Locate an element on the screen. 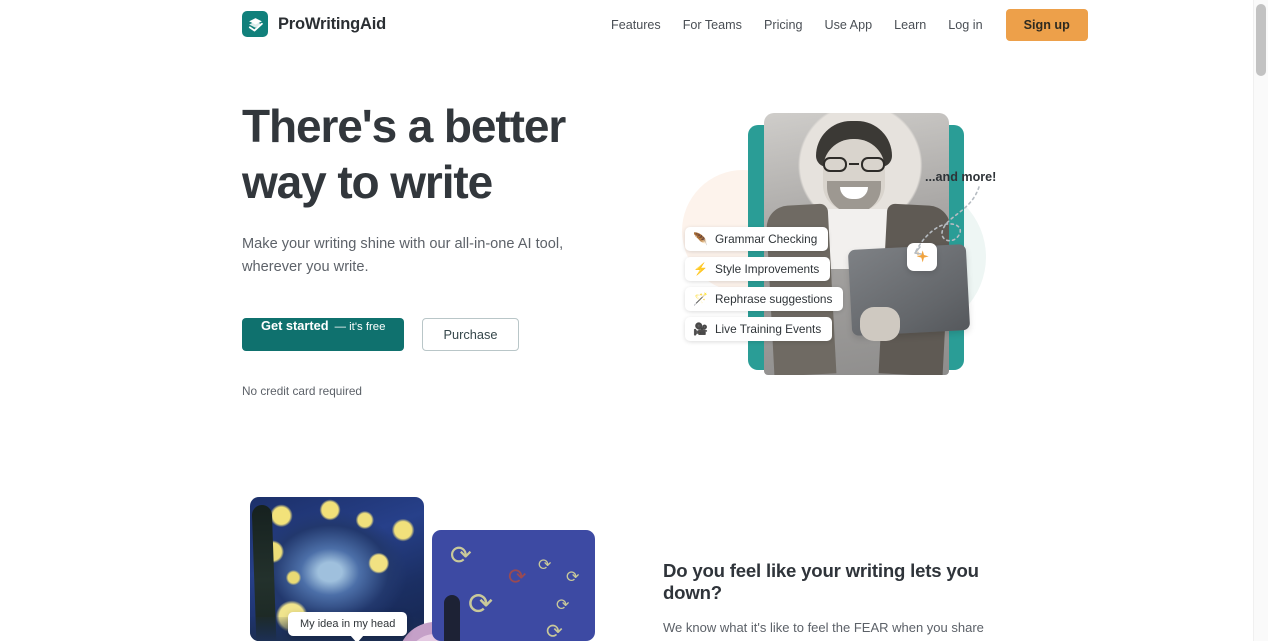  feature-pill-rephrase-suggestions: 🪄 Rephrase suggestions is located at coordinates (764, 299).